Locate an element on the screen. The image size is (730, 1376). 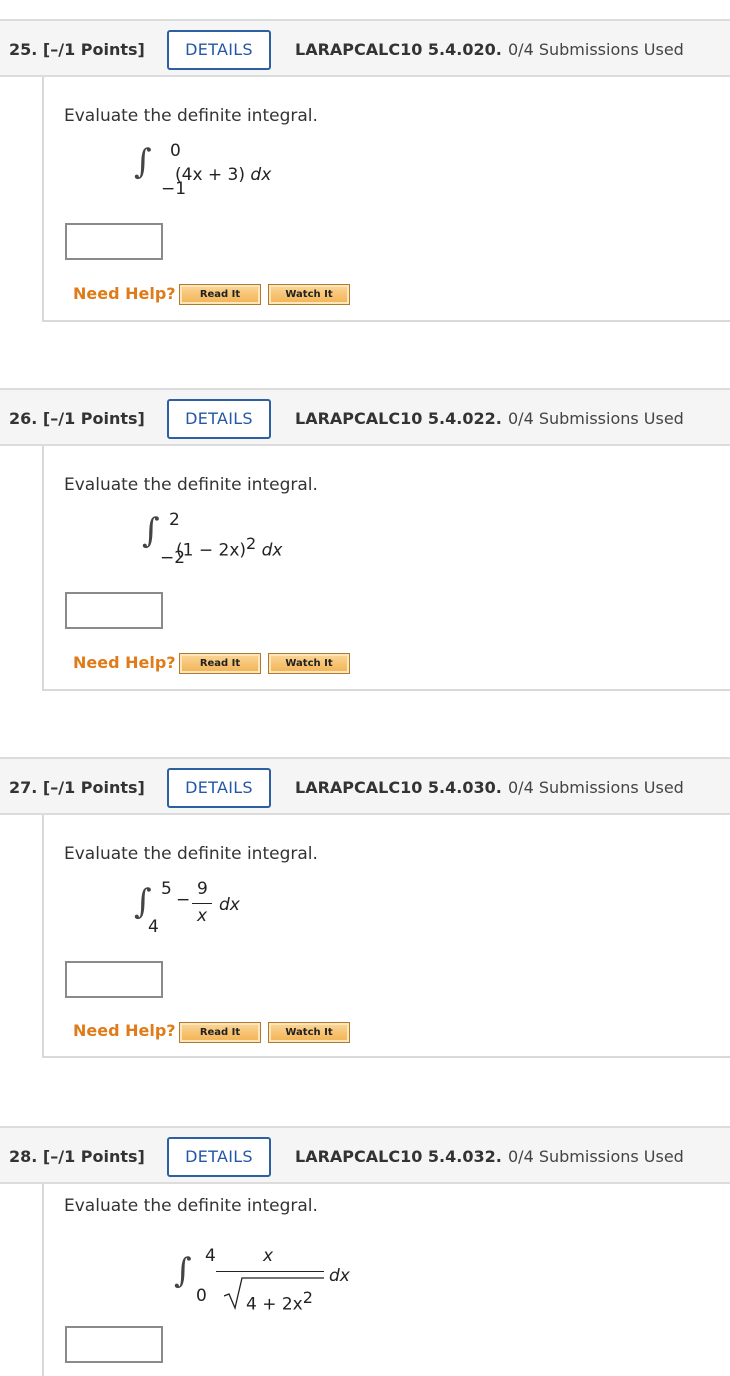
problem-code: LARAPCALC10 5.4.020. is located at coordinates (398, 49).